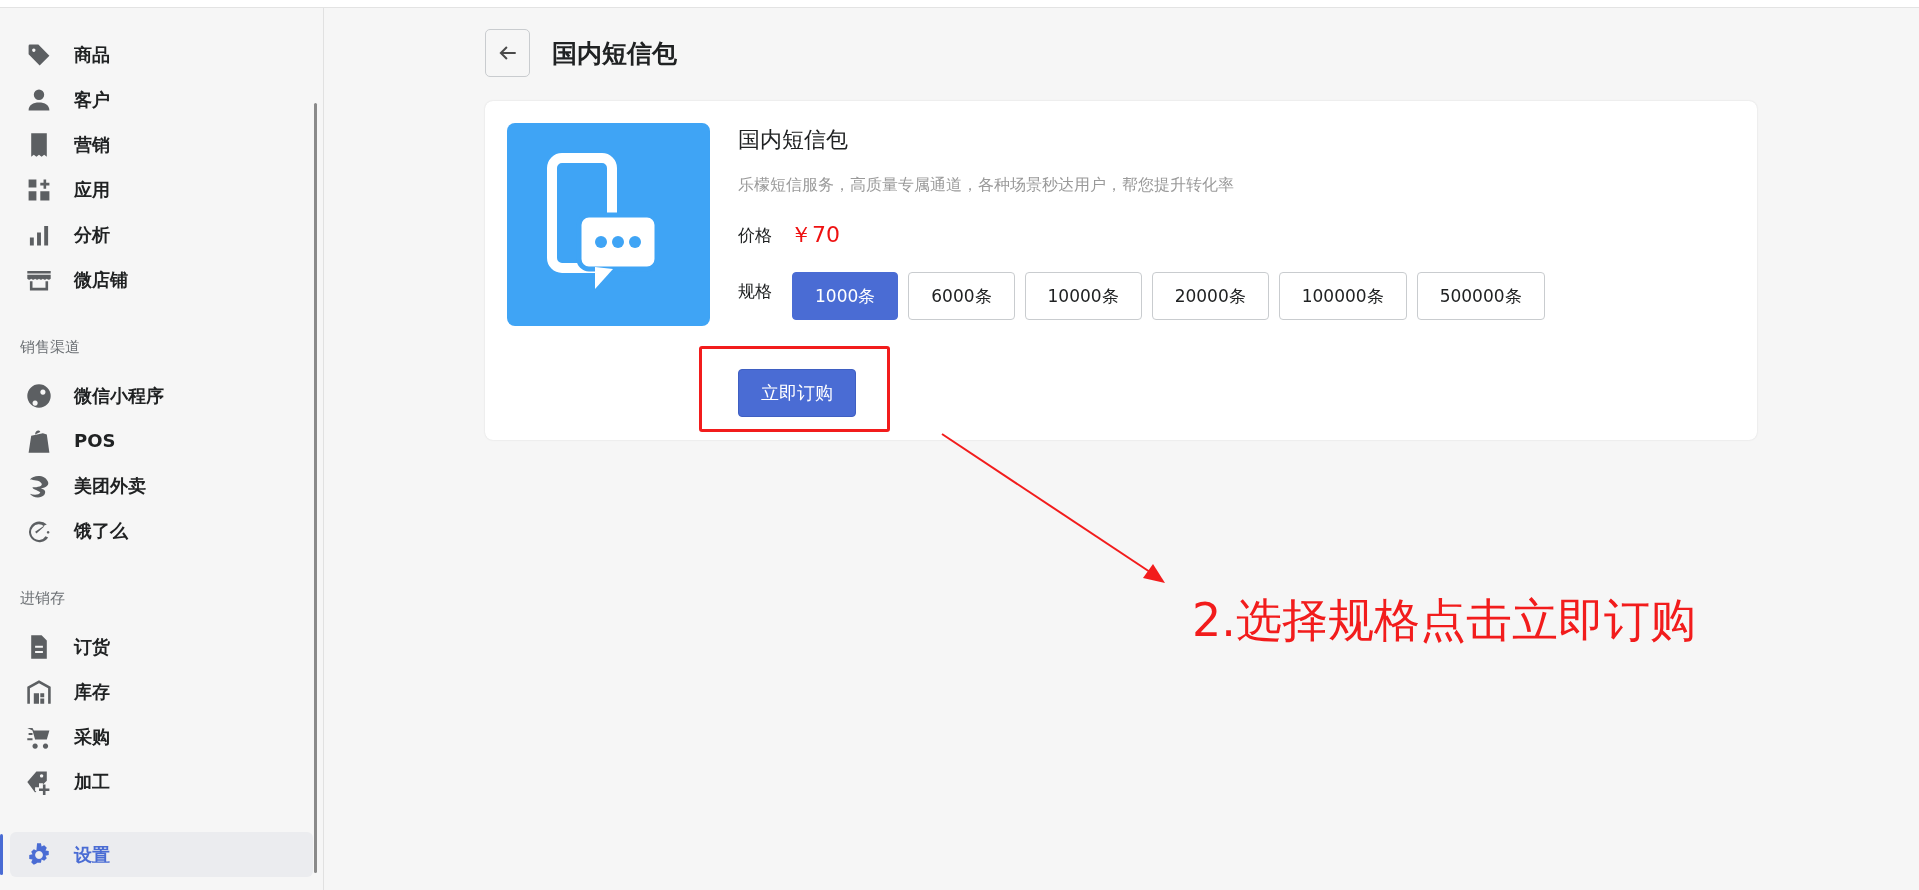  What do you see at coordinates (161, 99) in the screenshot?
I see `sidebar-item: 客户` at bounding box center [161, 99].